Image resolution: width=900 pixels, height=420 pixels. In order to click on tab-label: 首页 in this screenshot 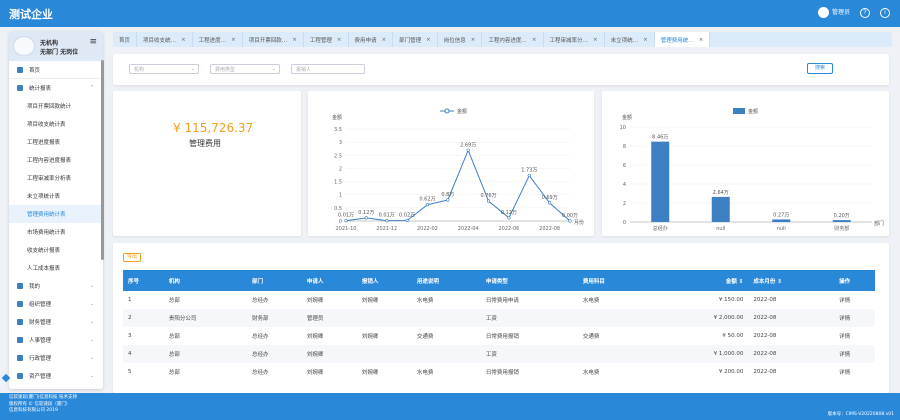, I will do `click(125, 40)`.